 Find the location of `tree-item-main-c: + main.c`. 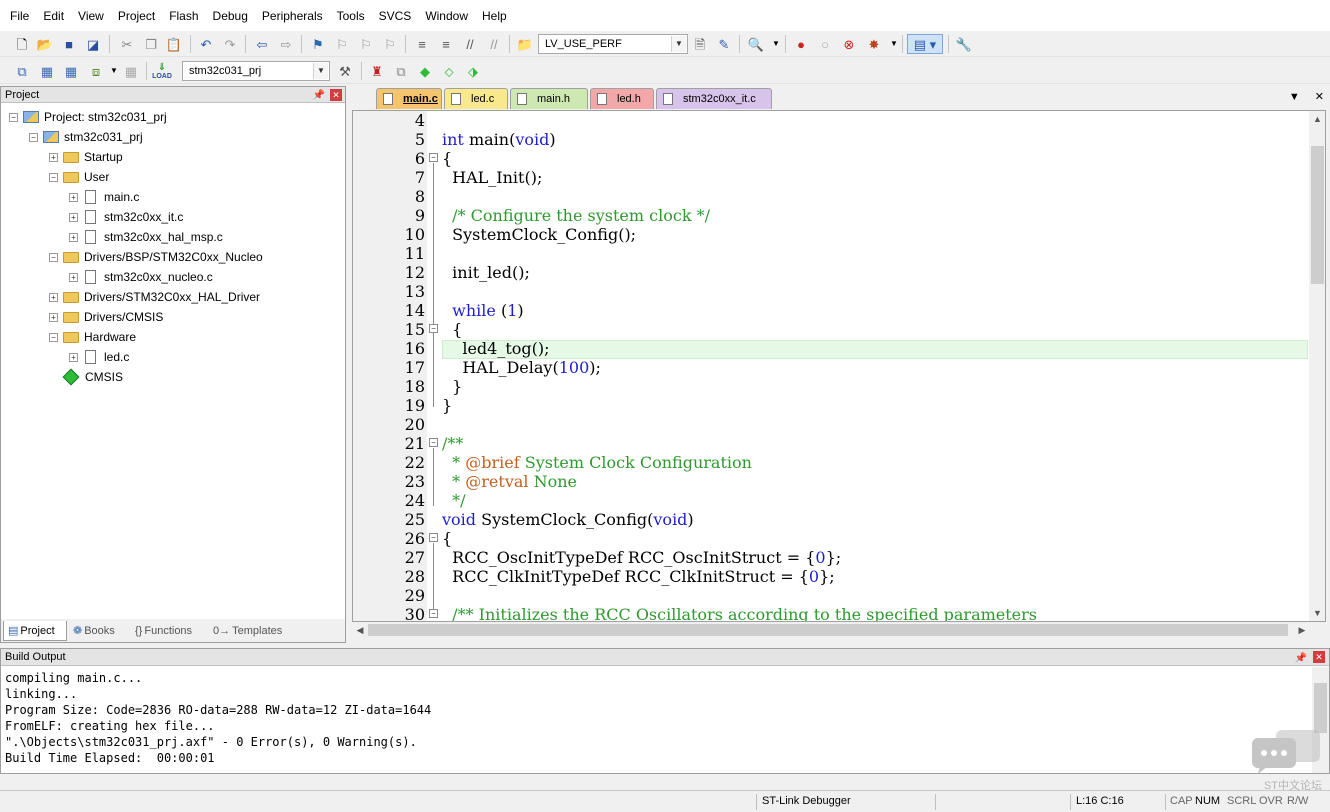

tree-item-main-c: + main.c is located at coordinates (104, 197).